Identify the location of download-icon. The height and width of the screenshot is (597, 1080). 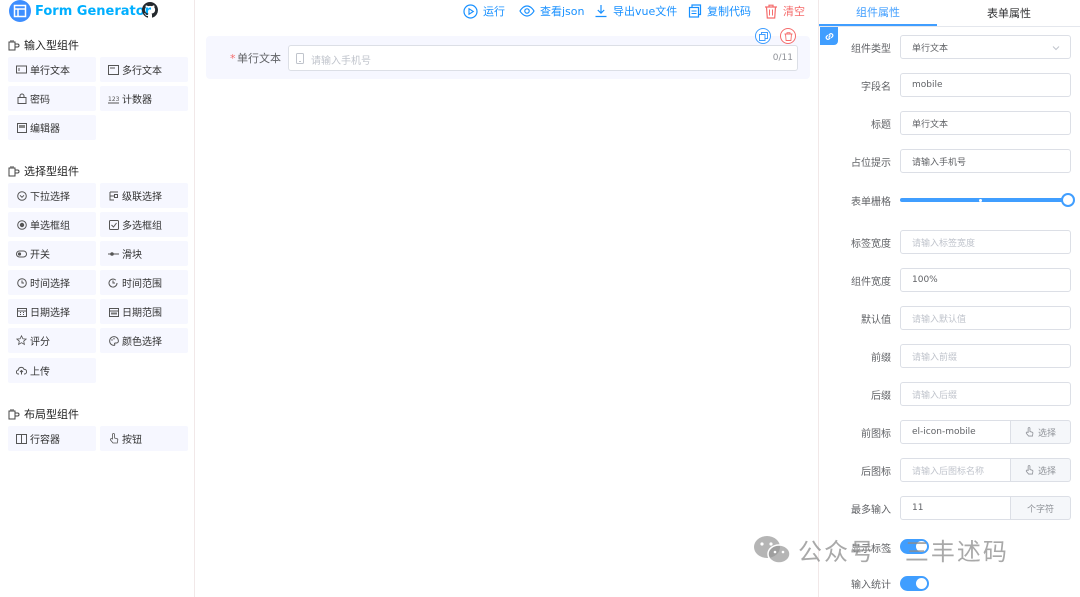
(601, 11).